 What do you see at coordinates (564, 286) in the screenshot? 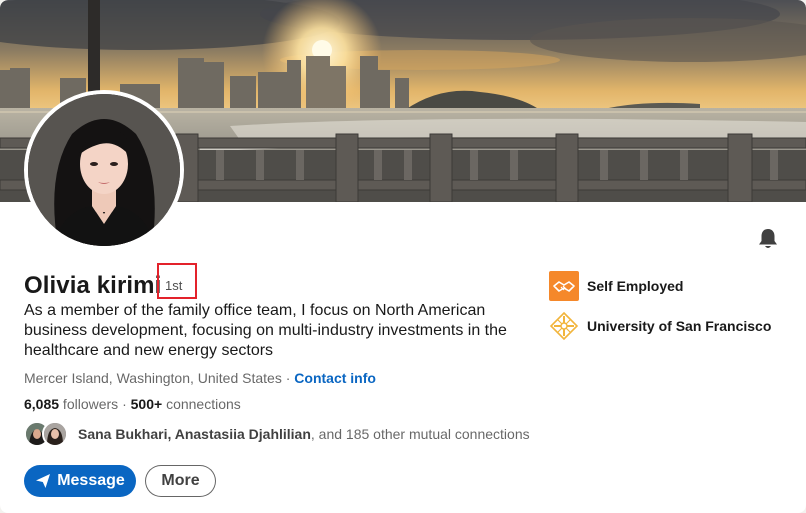
I see `handshake-icon` at bounding box center [564, 286].